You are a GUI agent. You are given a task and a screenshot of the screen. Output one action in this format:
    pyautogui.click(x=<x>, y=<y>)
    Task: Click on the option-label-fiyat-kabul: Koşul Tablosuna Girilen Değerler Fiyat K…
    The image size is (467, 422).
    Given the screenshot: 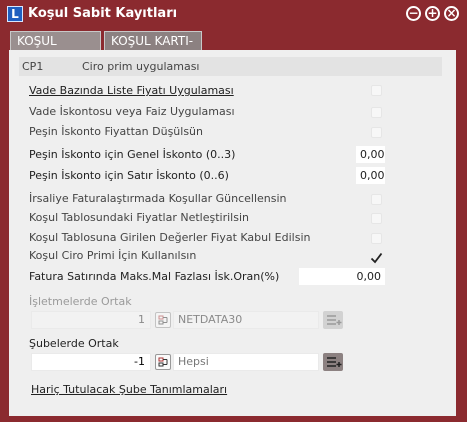 What is the action you would take?
    pyautogui.click(x=170, y=237)
    